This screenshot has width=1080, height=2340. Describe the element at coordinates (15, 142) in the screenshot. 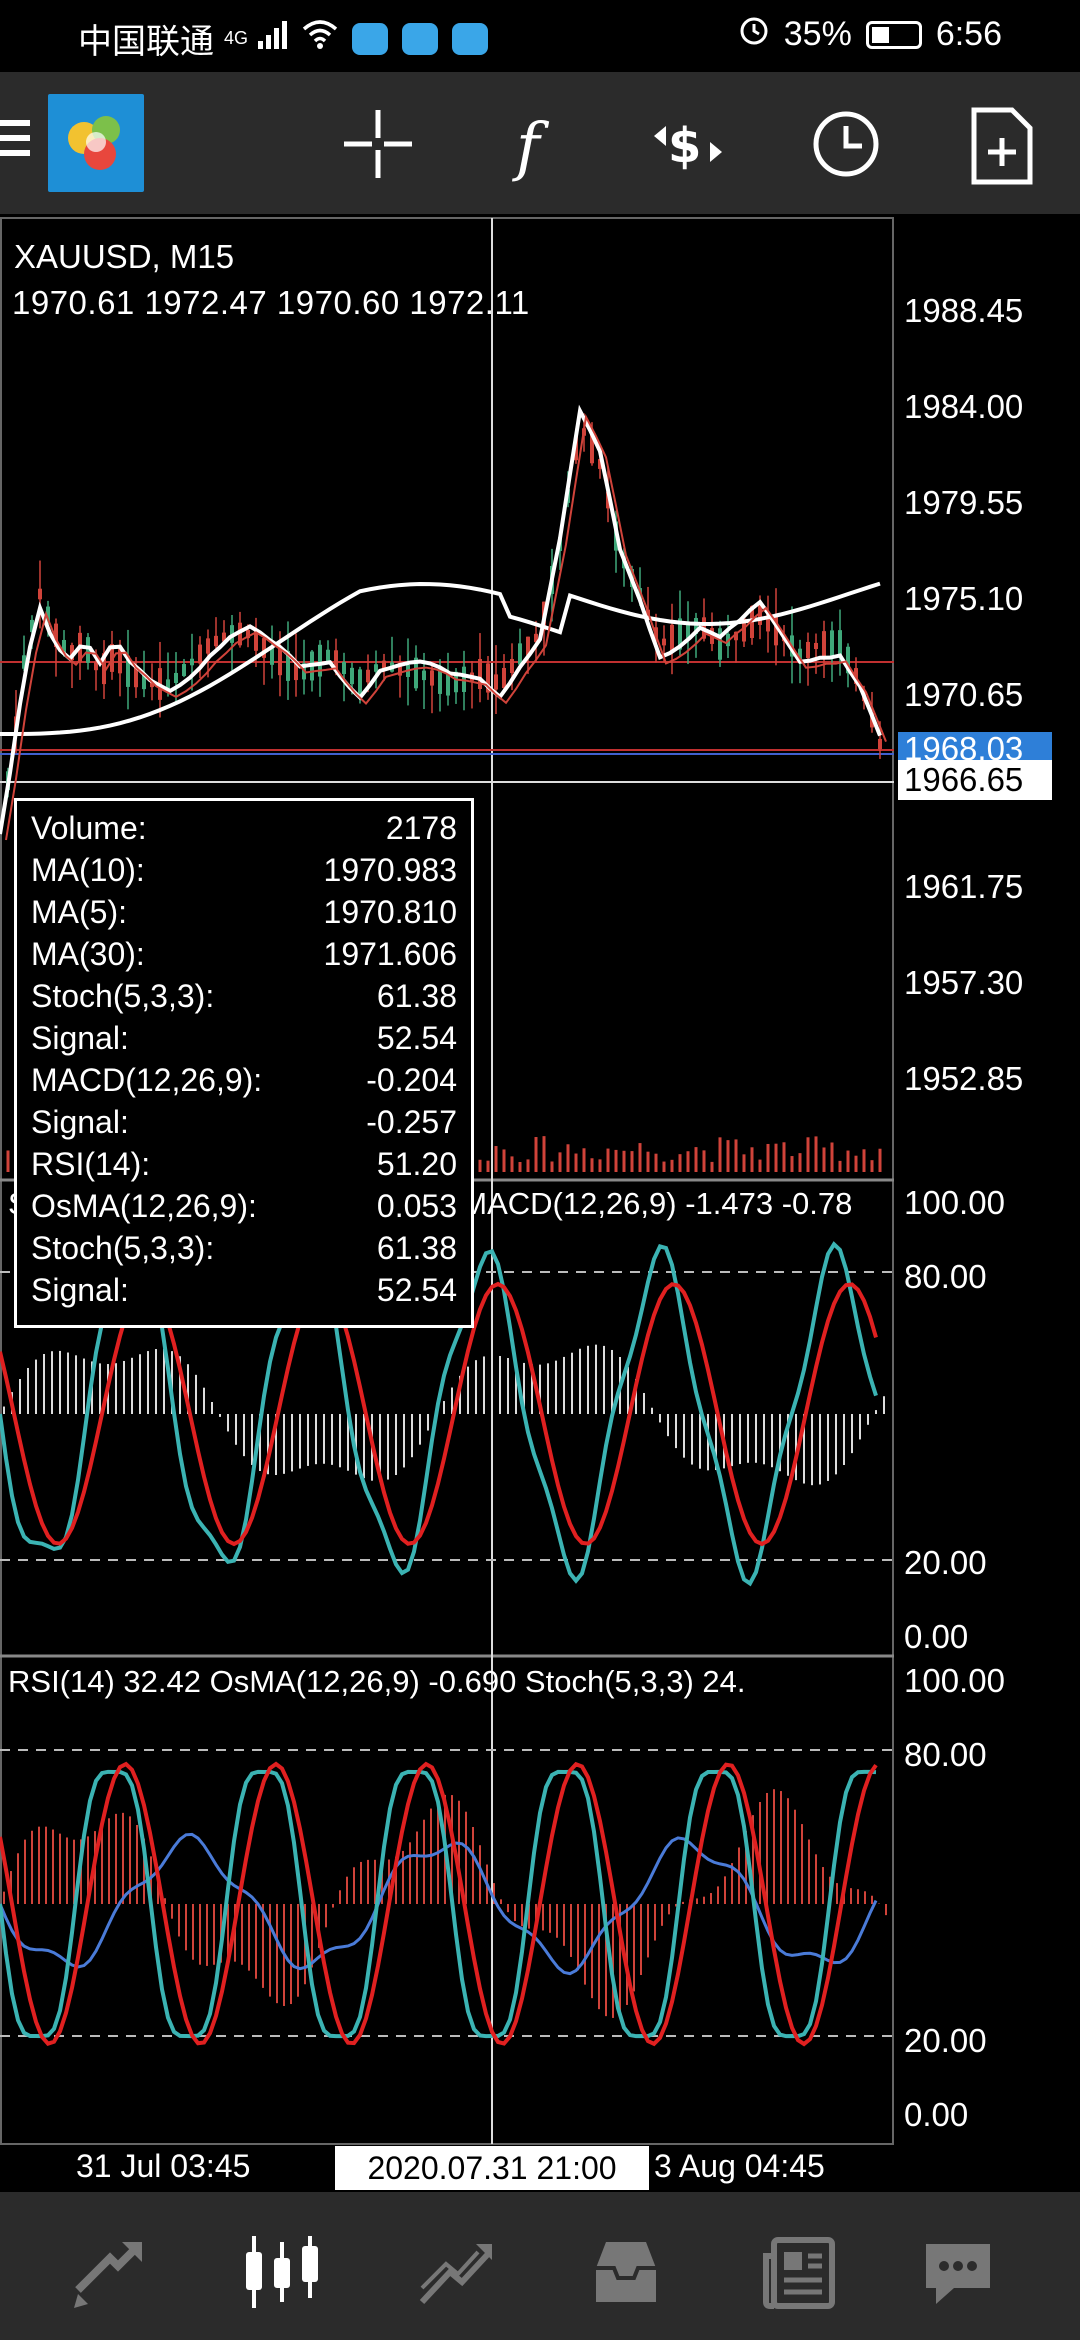

I see `menu-icon` at that location.